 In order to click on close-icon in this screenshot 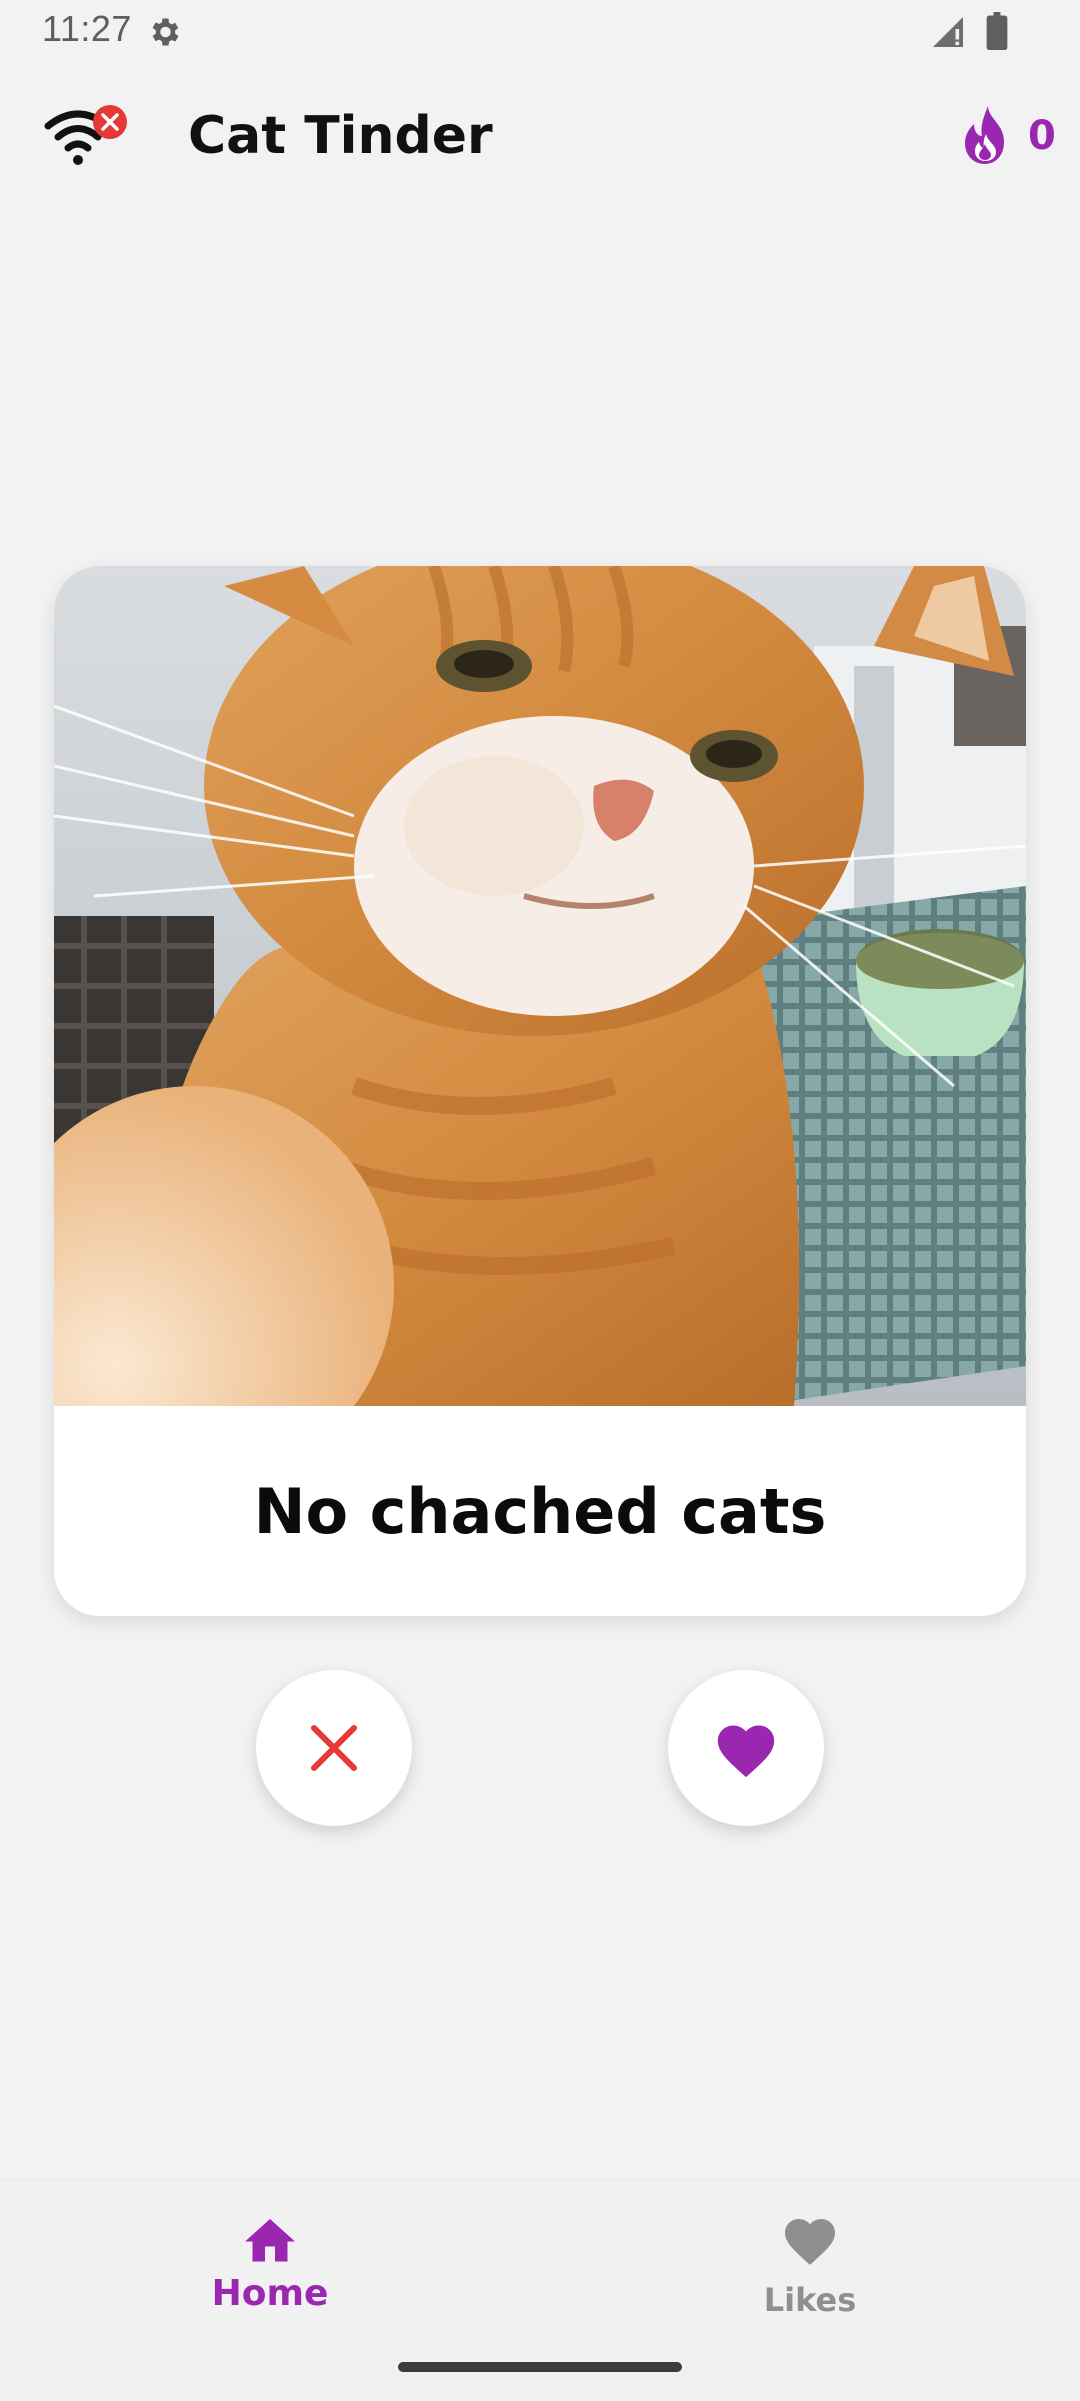, I will do `click(334, 1748)`.